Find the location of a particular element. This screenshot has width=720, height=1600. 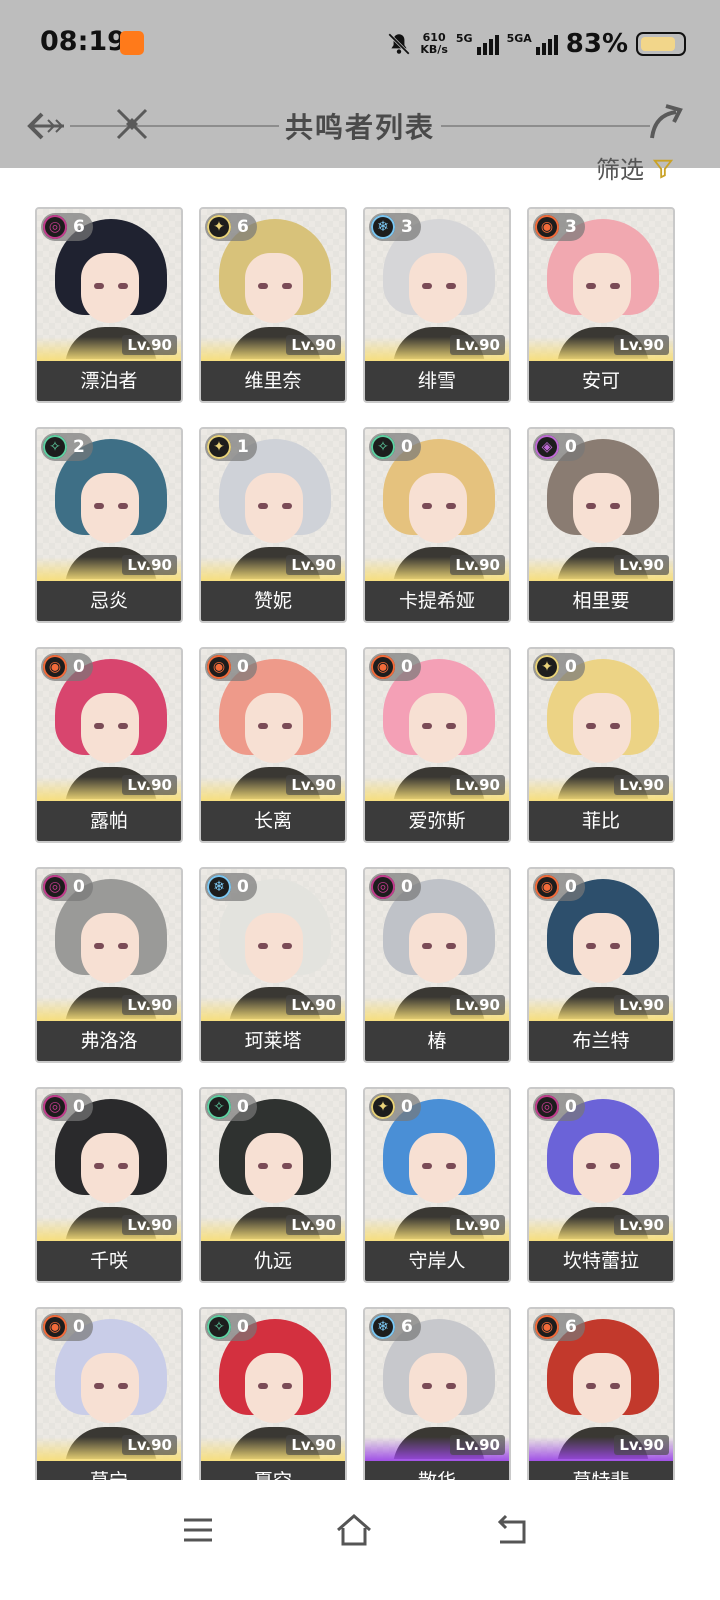

character-name: 守岸人 is located at coordinates (437, 1261).